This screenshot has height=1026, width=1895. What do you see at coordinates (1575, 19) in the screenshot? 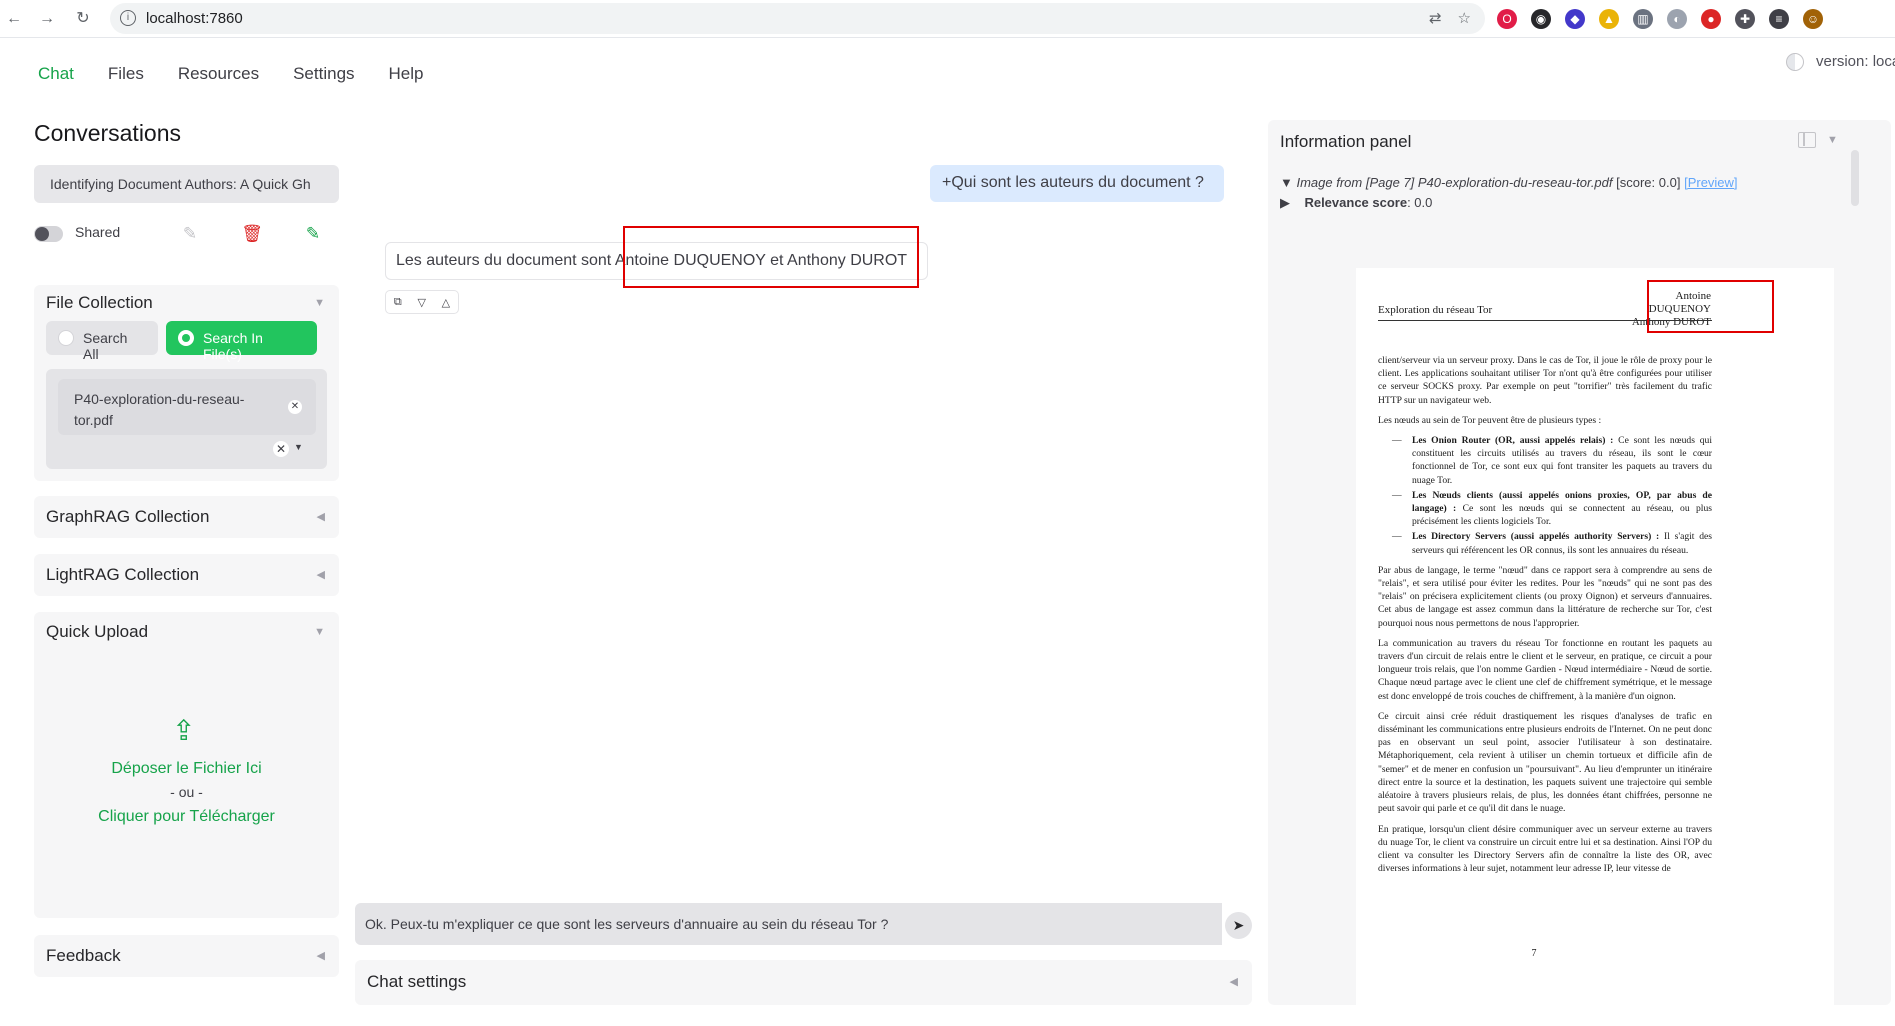
I see `extension-badge-icon: ◆` at bounding box center [1575, 19].